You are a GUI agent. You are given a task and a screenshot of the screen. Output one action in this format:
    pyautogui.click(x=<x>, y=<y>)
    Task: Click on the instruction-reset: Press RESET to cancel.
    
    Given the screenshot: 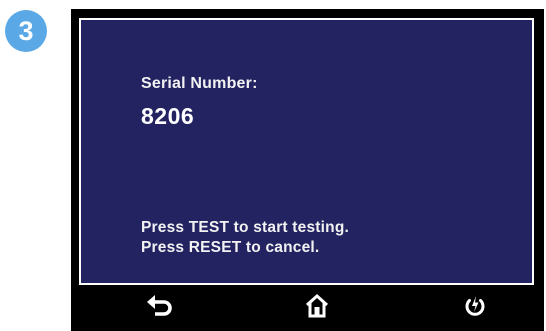 What is the action you would take?
    pyautogui.click(x=230, y=247)
    